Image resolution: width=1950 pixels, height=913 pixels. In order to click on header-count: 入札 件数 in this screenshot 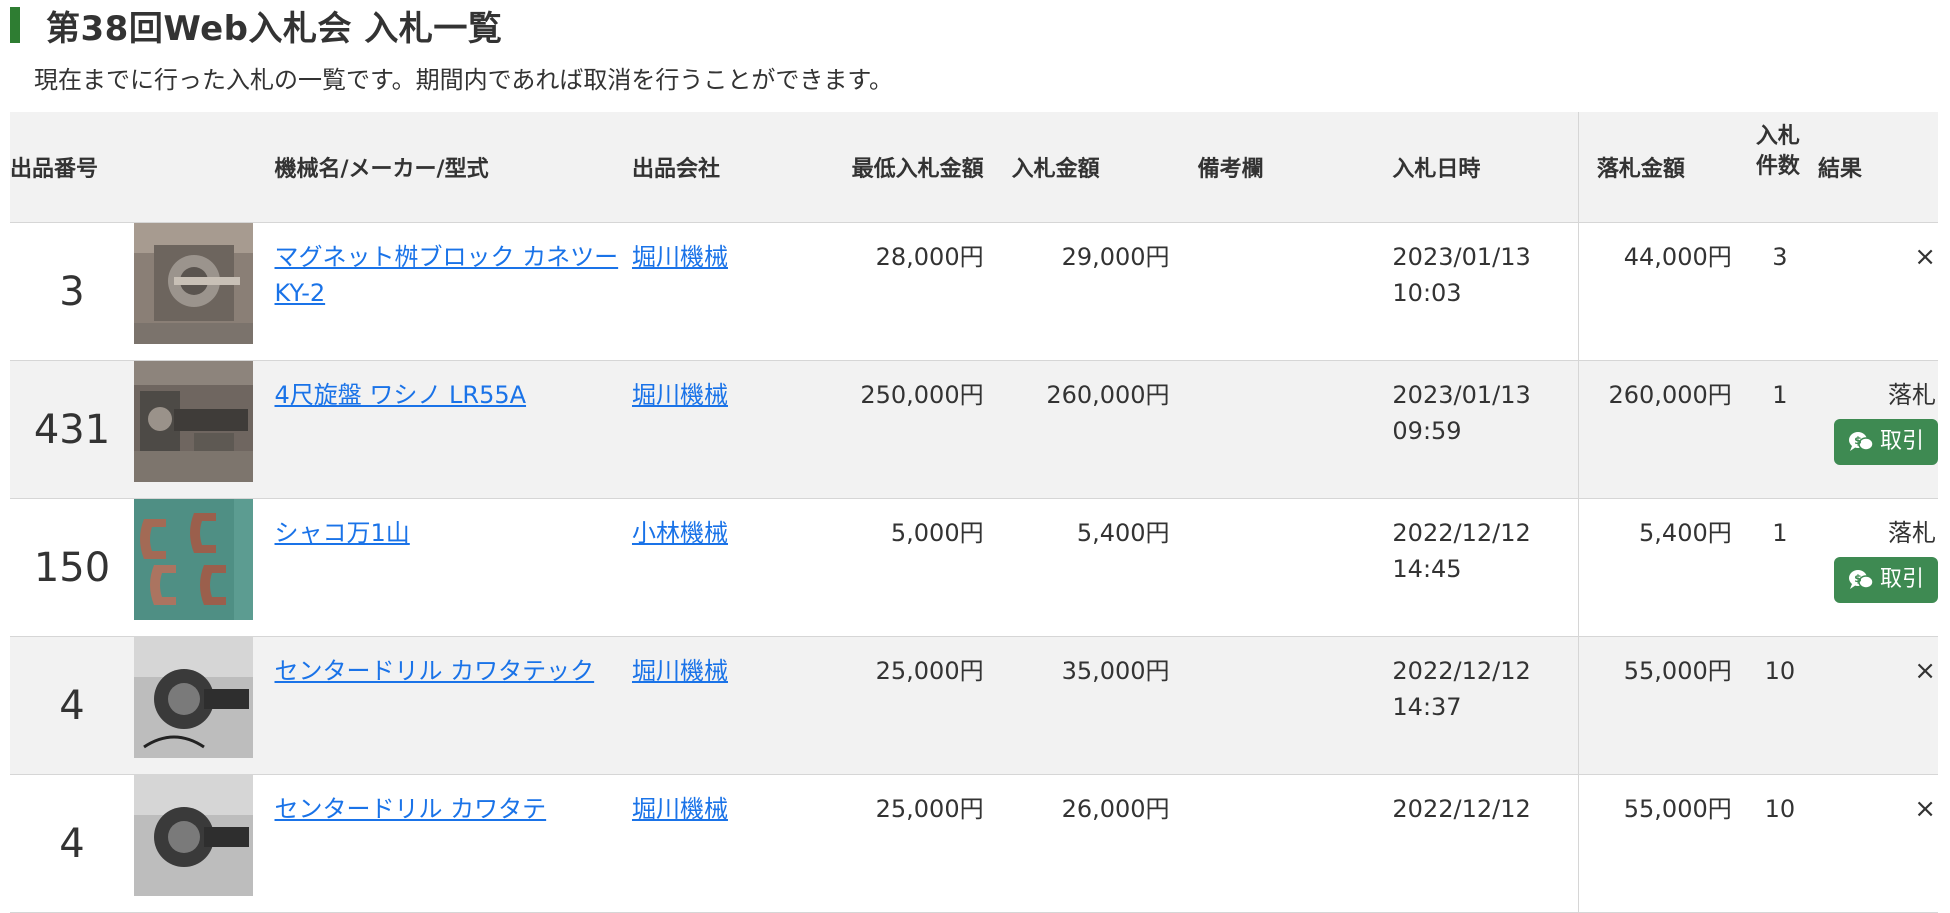, I will do `click(1779, 167)`.